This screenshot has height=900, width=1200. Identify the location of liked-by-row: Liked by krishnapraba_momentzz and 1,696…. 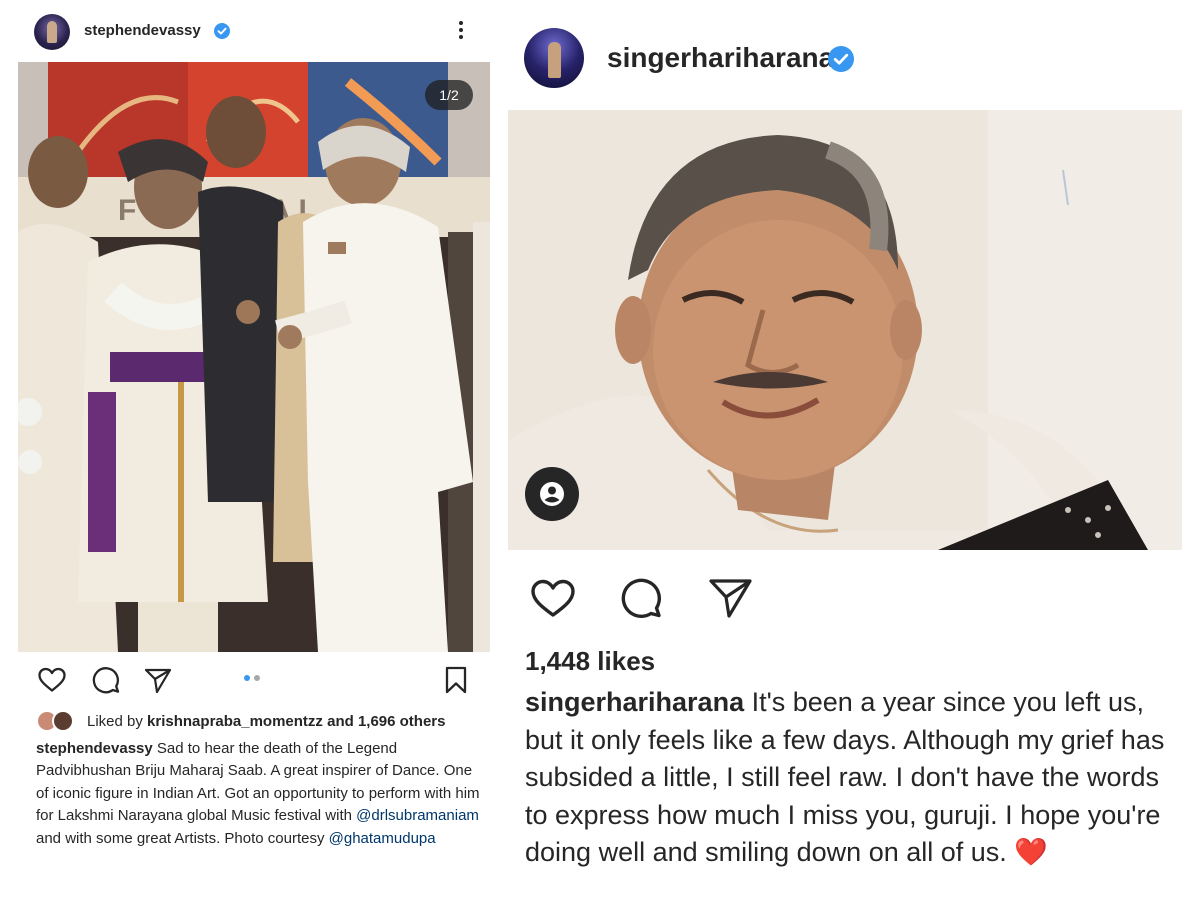
(261, 722).